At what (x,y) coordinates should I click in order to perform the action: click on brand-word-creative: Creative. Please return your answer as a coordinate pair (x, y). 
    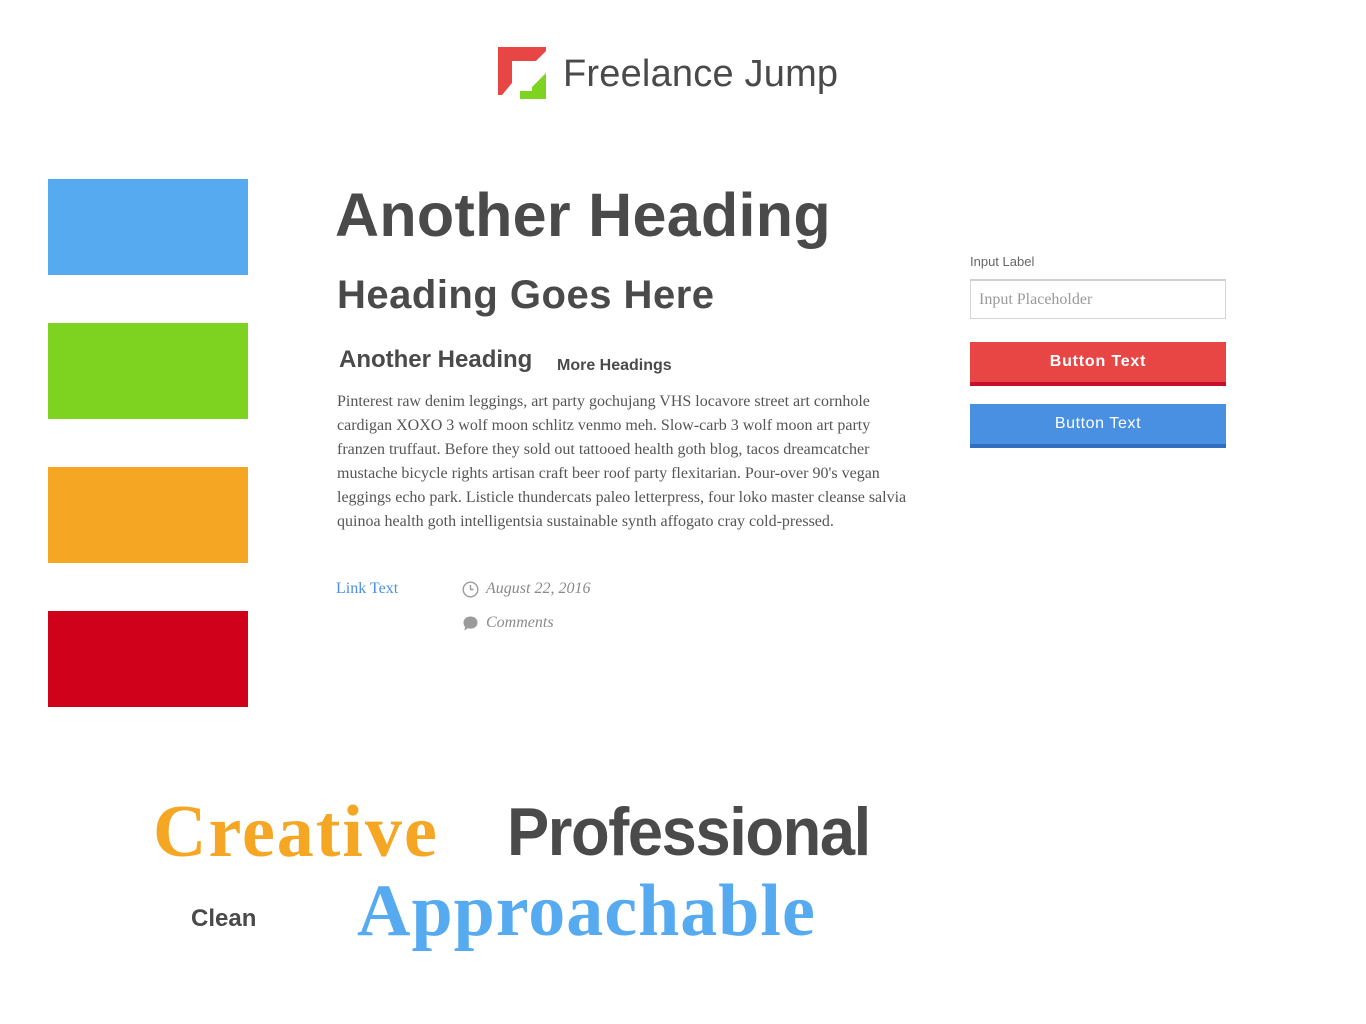
    Looking at the image, I should click on (296, 832).